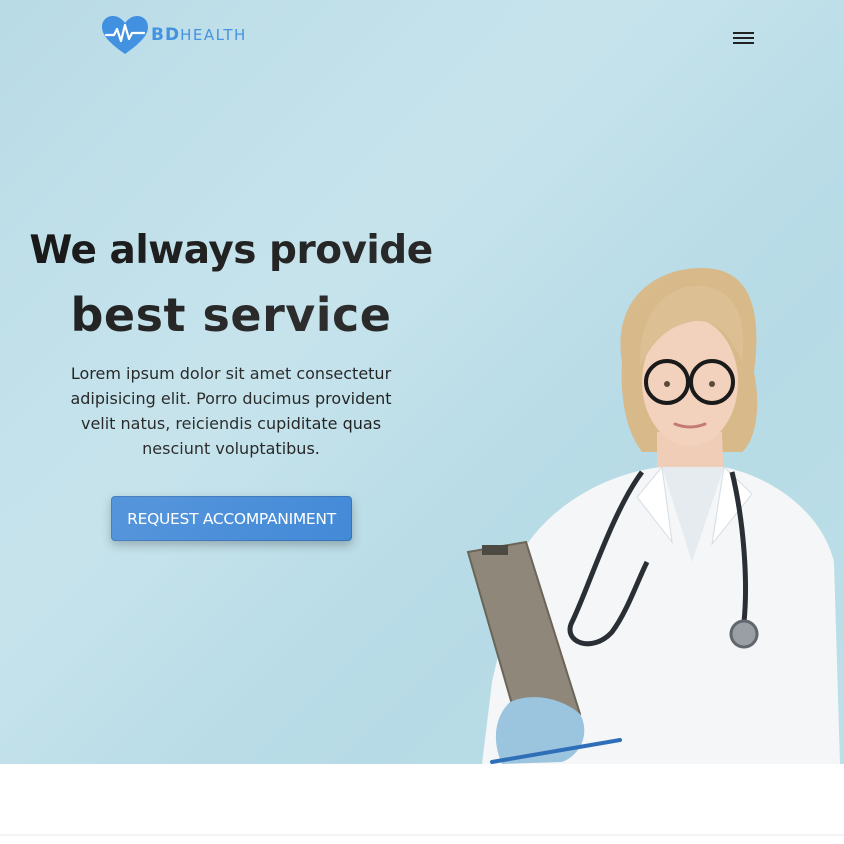  I want to click on content-section, so click(422, 804).